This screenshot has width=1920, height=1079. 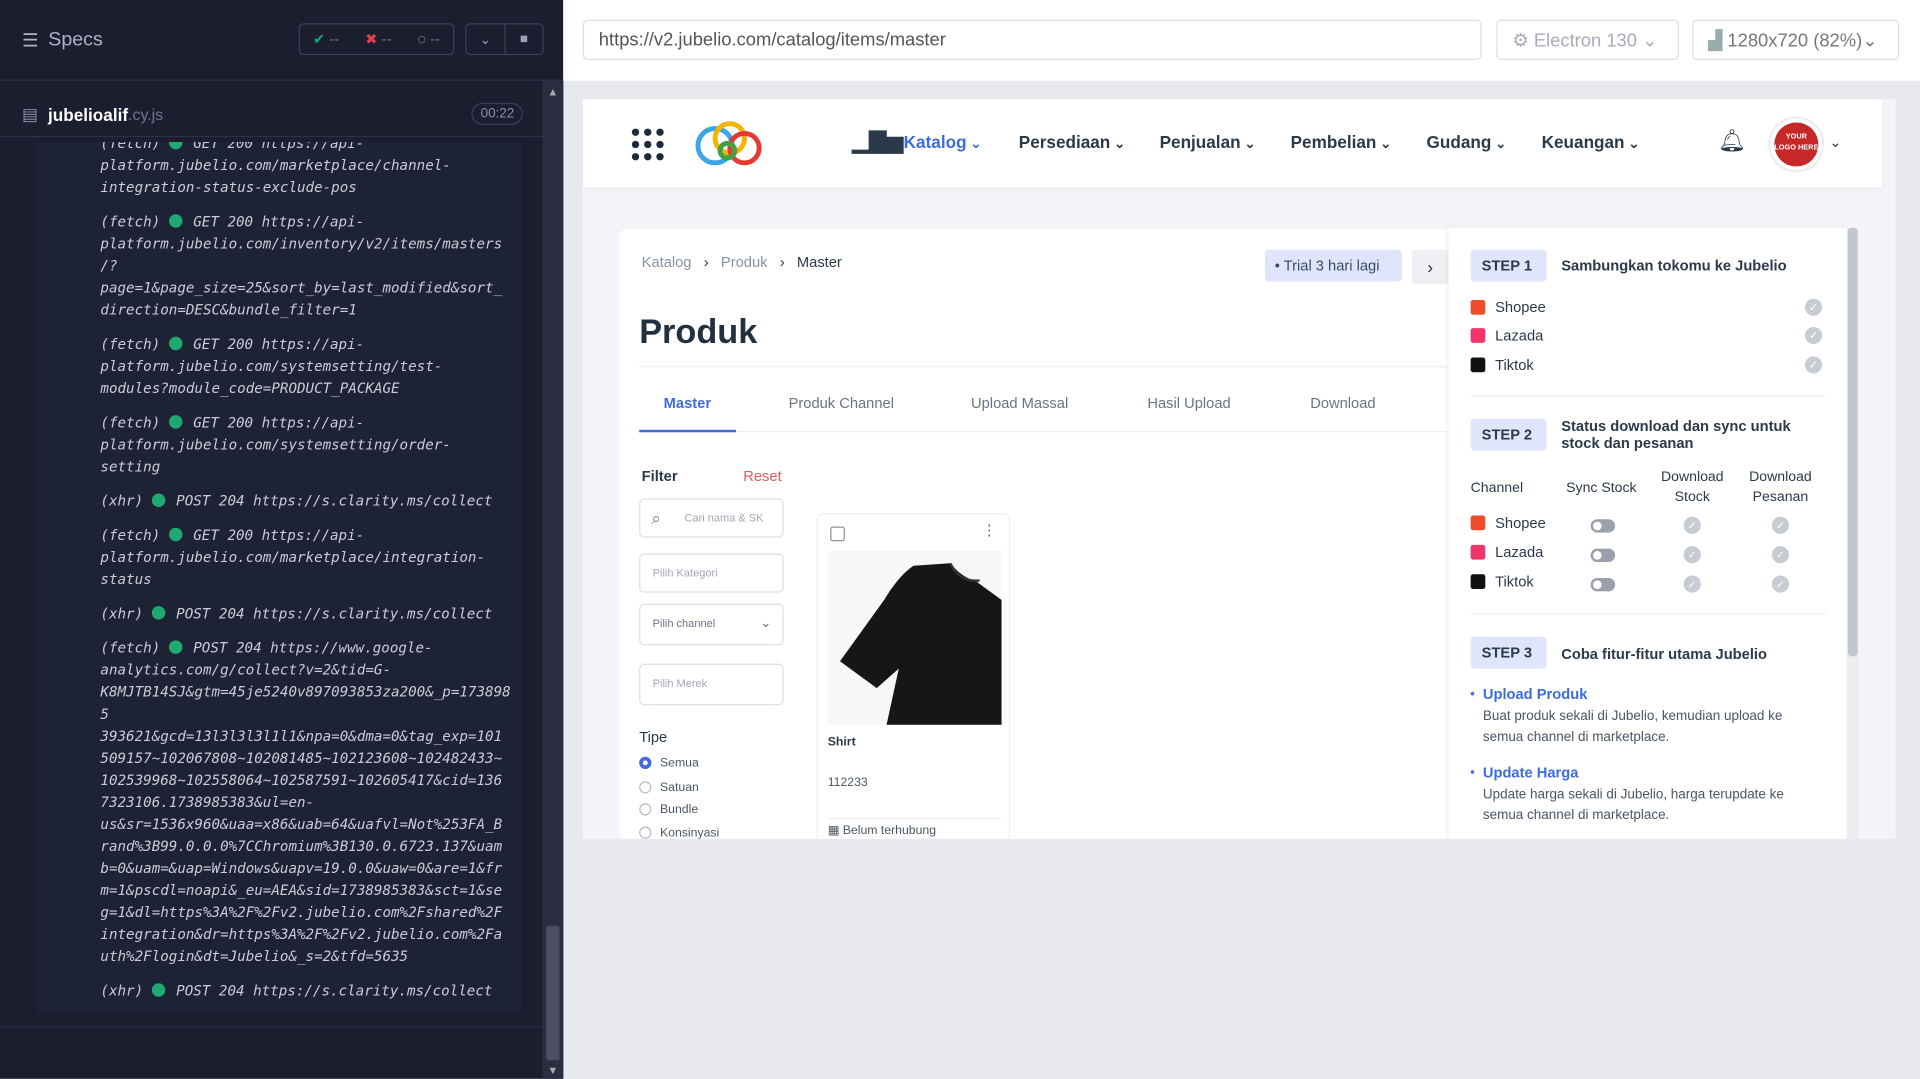 What do you see at coordinates (1341, 142) in the screenshot?
I see `nav-pembelian: Pembelian ⌄` at bounding box center [1341, 142].